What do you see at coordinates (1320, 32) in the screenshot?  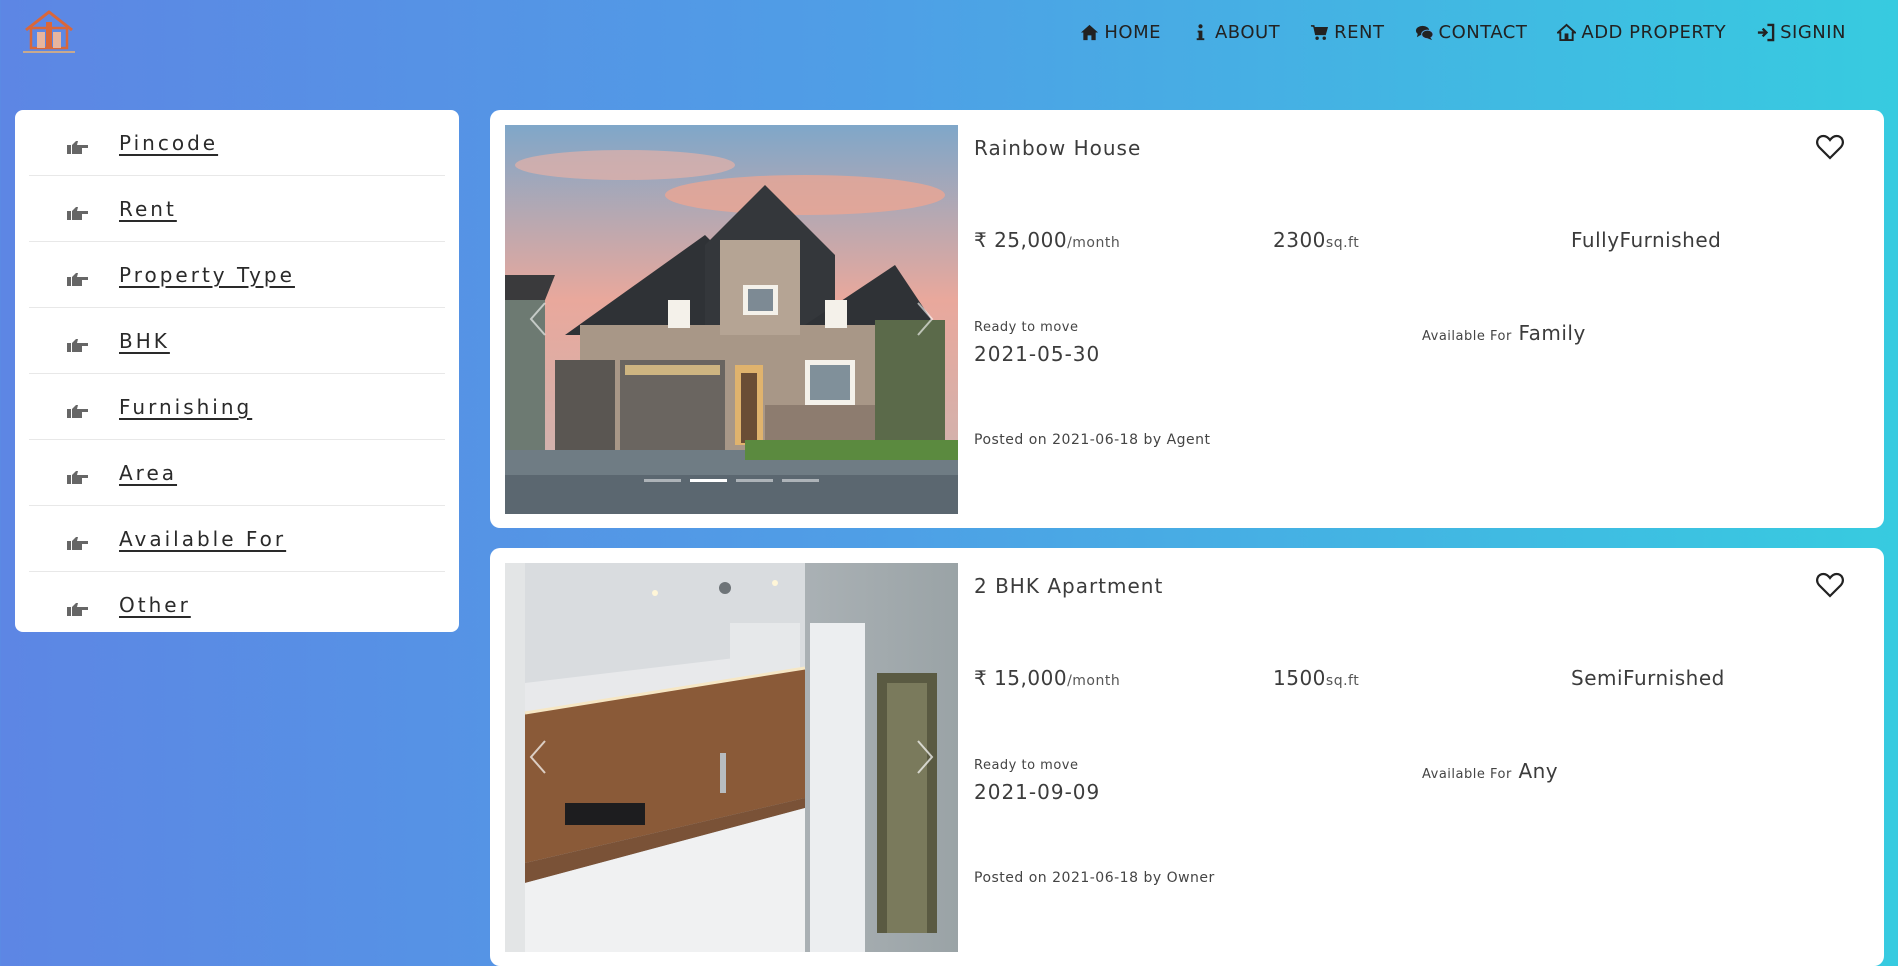 I see `cart-icon` at bounding box center [1320, 32].